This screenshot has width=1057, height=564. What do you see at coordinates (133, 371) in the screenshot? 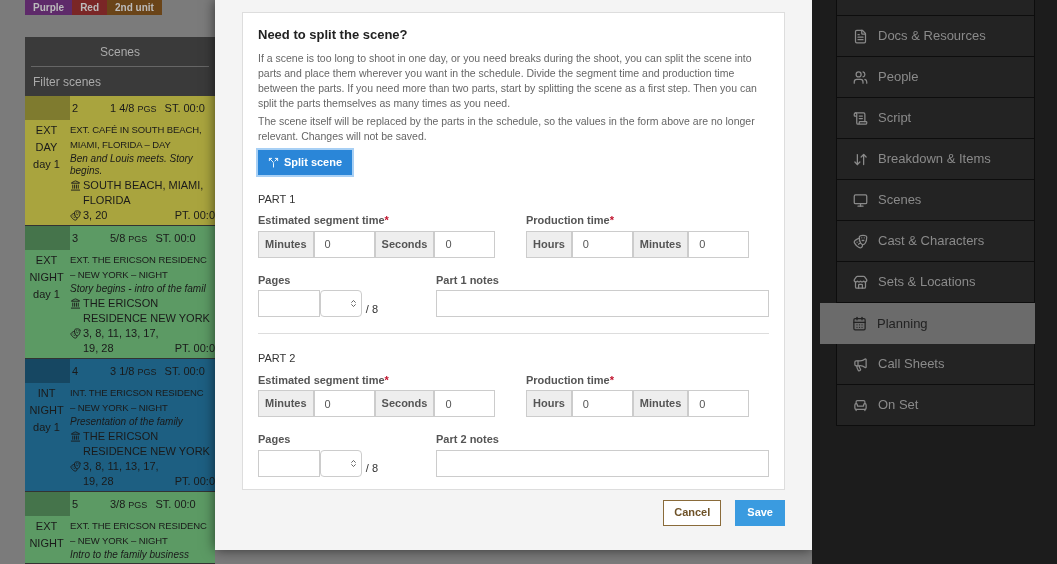
I see `scene-pages: 3 1/8 PGS` at bounding box center [133, 371].